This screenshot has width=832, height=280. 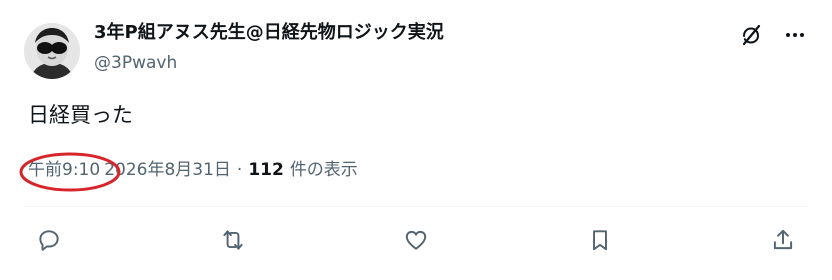 What do you see at coordinates (269, 48) in the screenshot?
I see `author-block: 3年P組アヌス先生@日経先物ロジック実況 @3Pwavh` at bounding box center [269, 48].